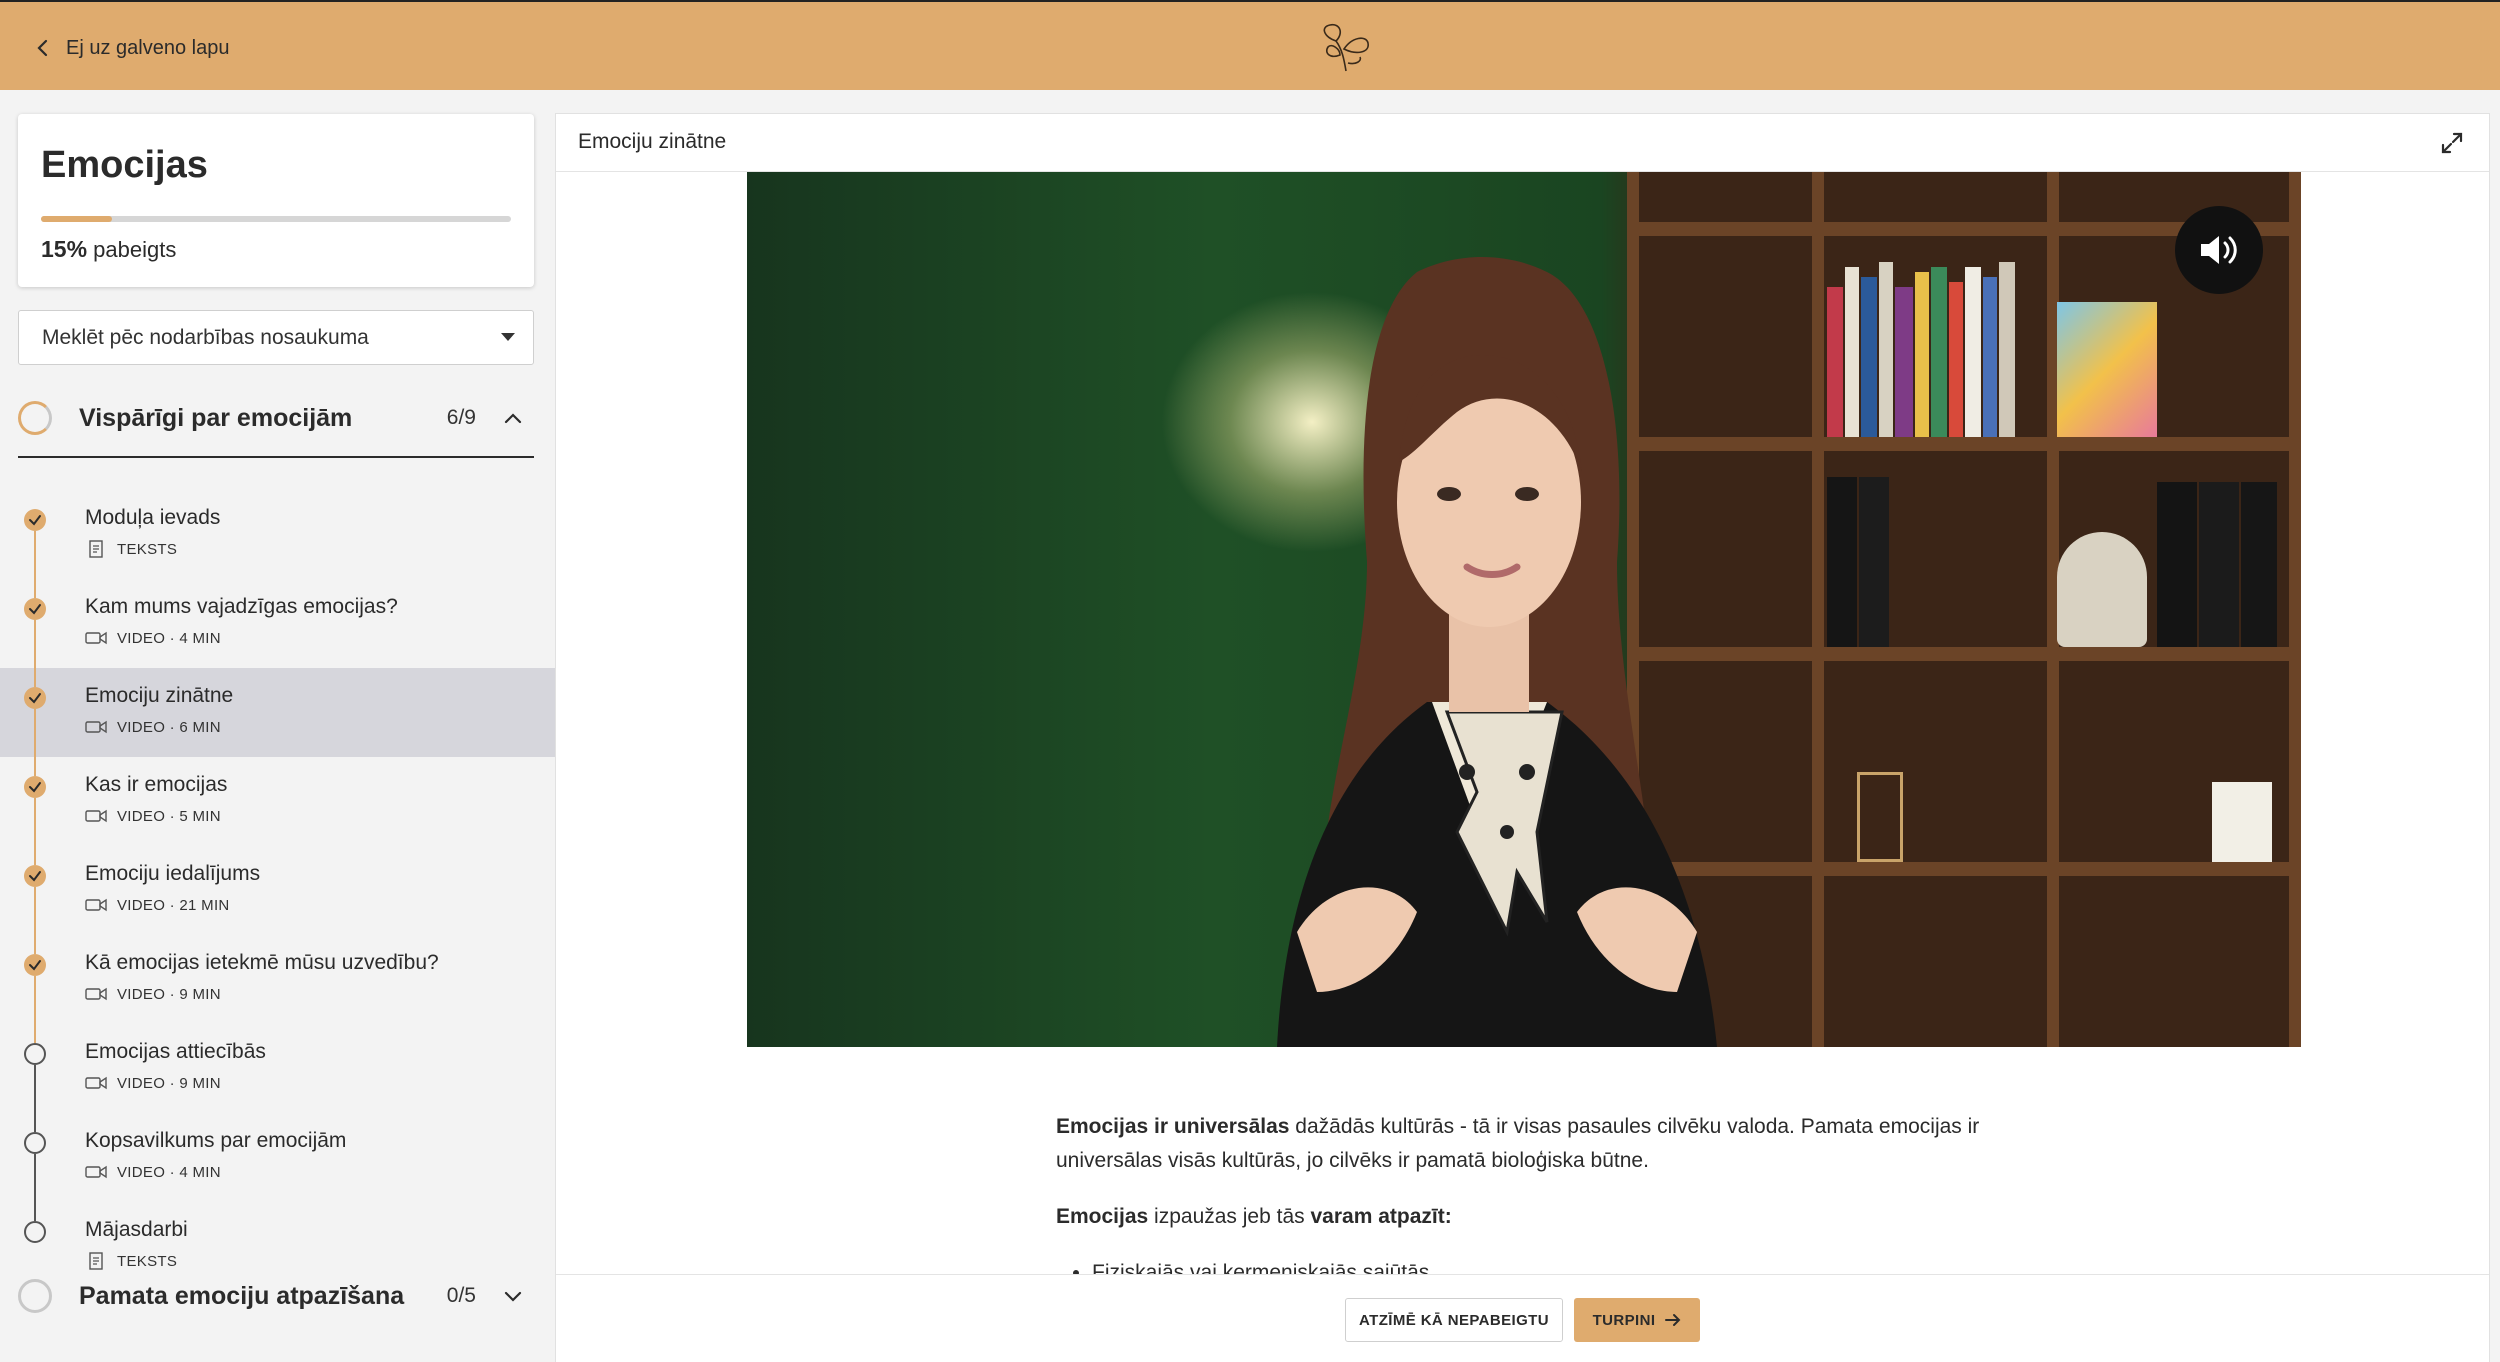 This screenshot has height=1362, width=2500. What do you see at coordinates (169, 727) in the screenshot?
I see `lesson-meta-text: VIDEO · 6 MIN` at bounding box center [169, 727].